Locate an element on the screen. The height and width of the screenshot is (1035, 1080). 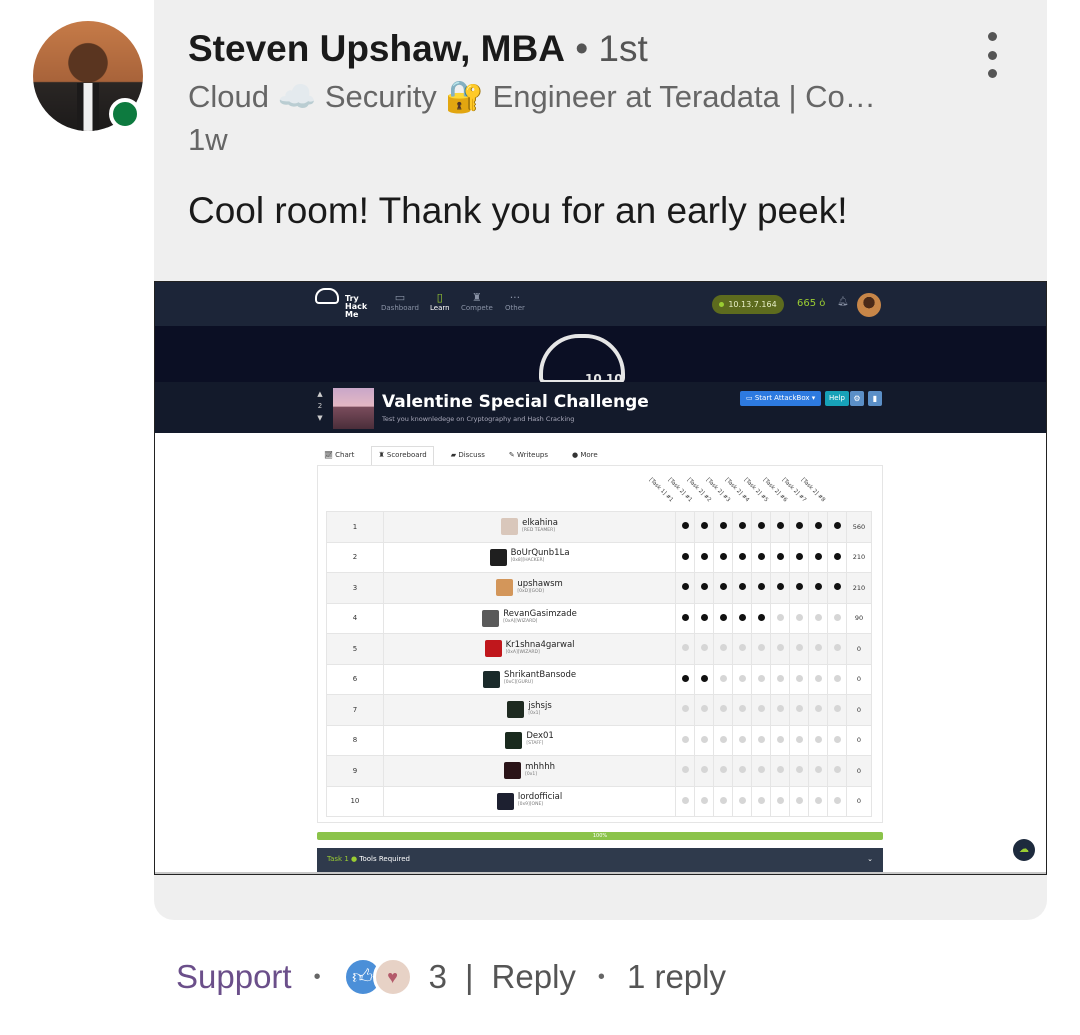
user-rank-badge: [RED TEAMER] is located at coordinates (538, 530).